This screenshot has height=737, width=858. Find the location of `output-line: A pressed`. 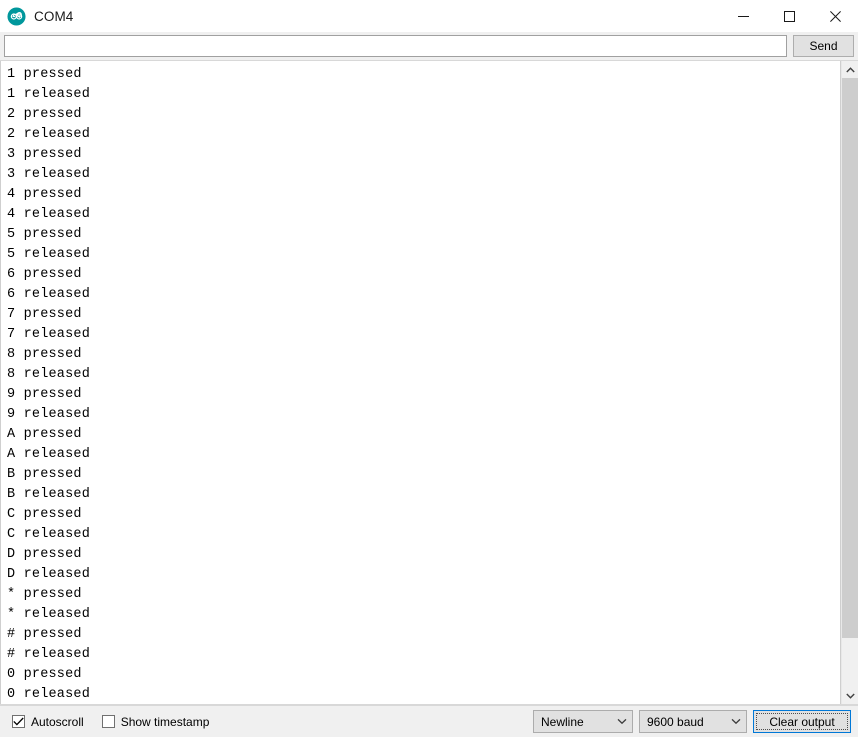

output-line: A pressed is located at coordinates (44, 434).